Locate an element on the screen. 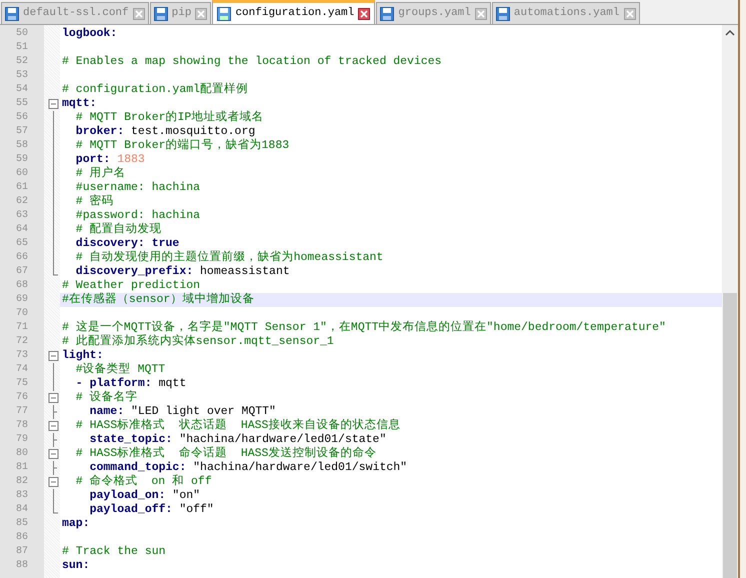 The height and width of the screenshot is (578, 746). line-number: 71 is located at coordinates (22, 328).